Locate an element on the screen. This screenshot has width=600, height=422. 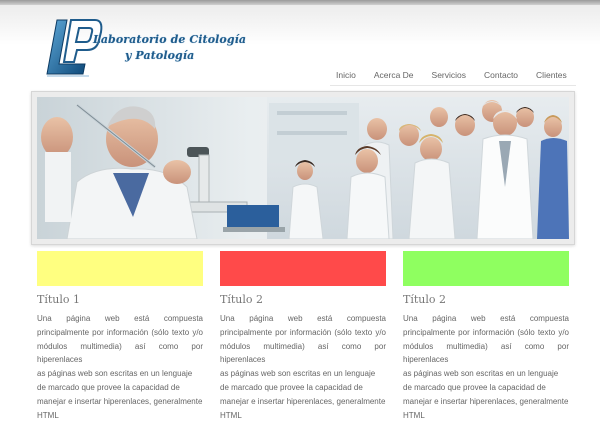
nav-item-servicios: Servicios is located at coordinates (449, 76).